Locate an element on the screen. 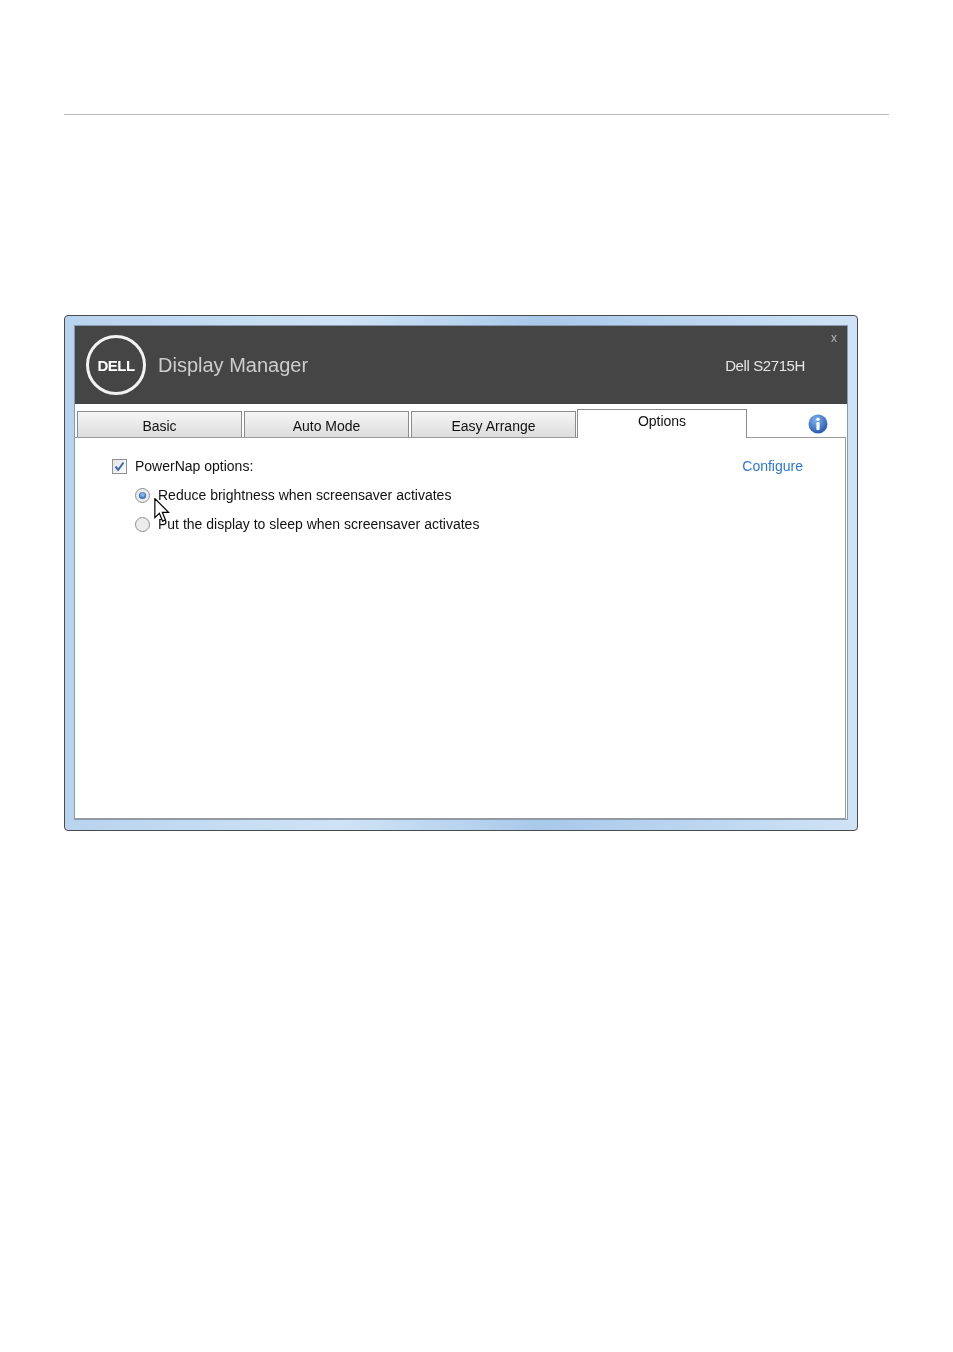  tab: Auto Mode is located at coordinates (326, 424).